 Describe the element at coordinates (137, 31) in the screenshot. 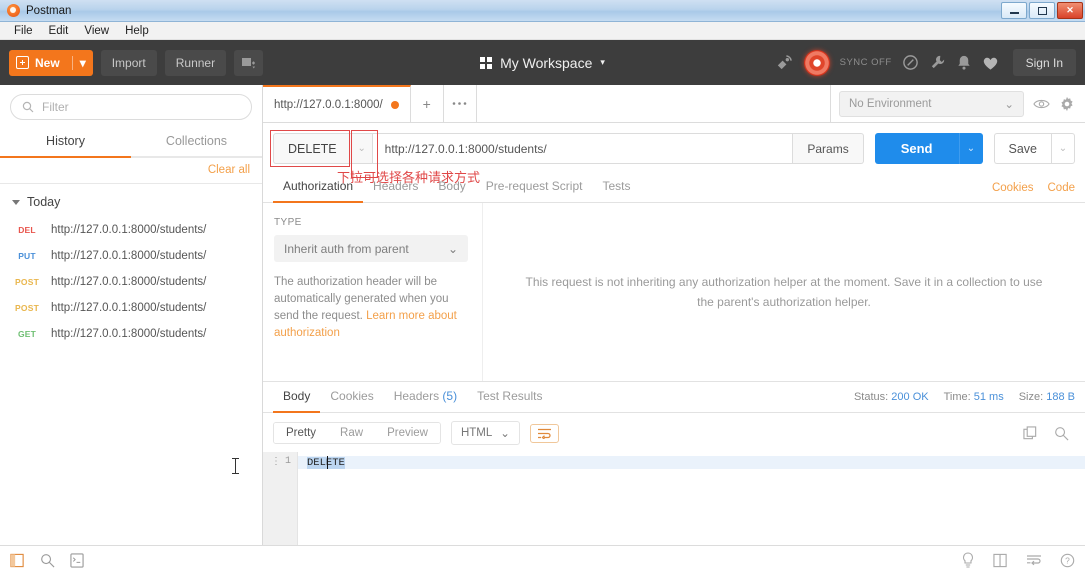

I see `menu-item-help: Help` at that location.